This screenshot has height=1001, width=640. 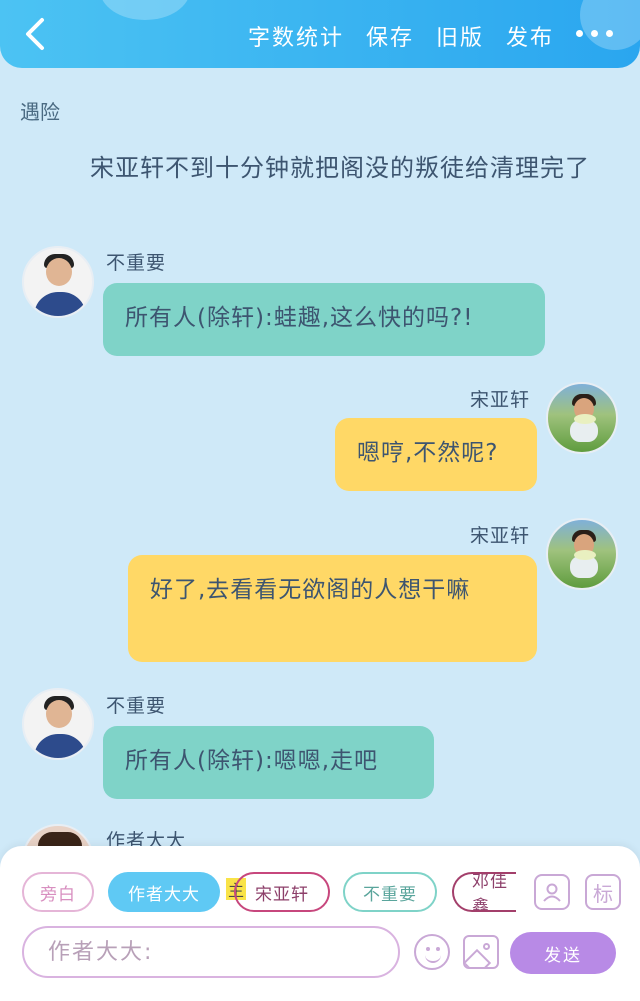 What do you see at coordinates (552, 892) in the screenshot?
I see `person-icon` at bounding box center [552, 892].